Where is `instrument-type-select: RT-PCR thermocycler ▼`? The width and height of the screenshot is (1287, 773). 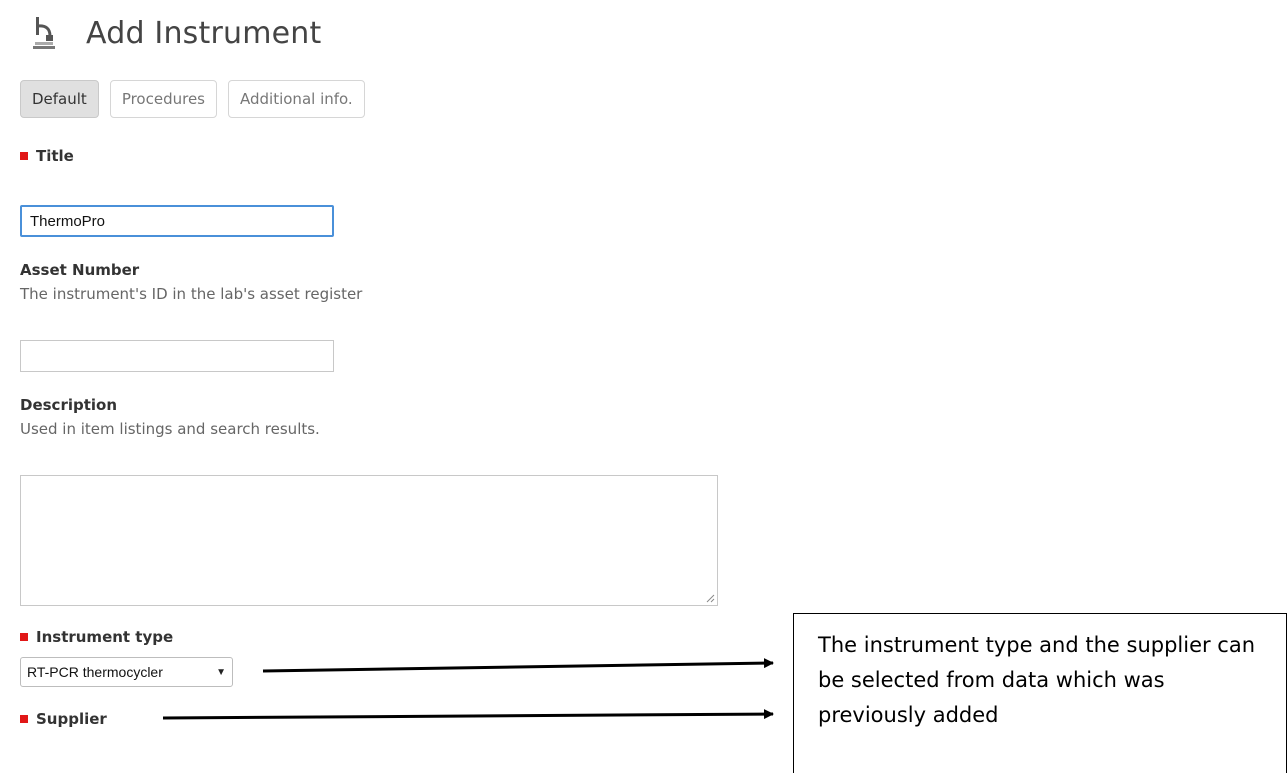
instrument-type-select: RT-PCR thermocycler ▼ is located at coordinates (126, 672).